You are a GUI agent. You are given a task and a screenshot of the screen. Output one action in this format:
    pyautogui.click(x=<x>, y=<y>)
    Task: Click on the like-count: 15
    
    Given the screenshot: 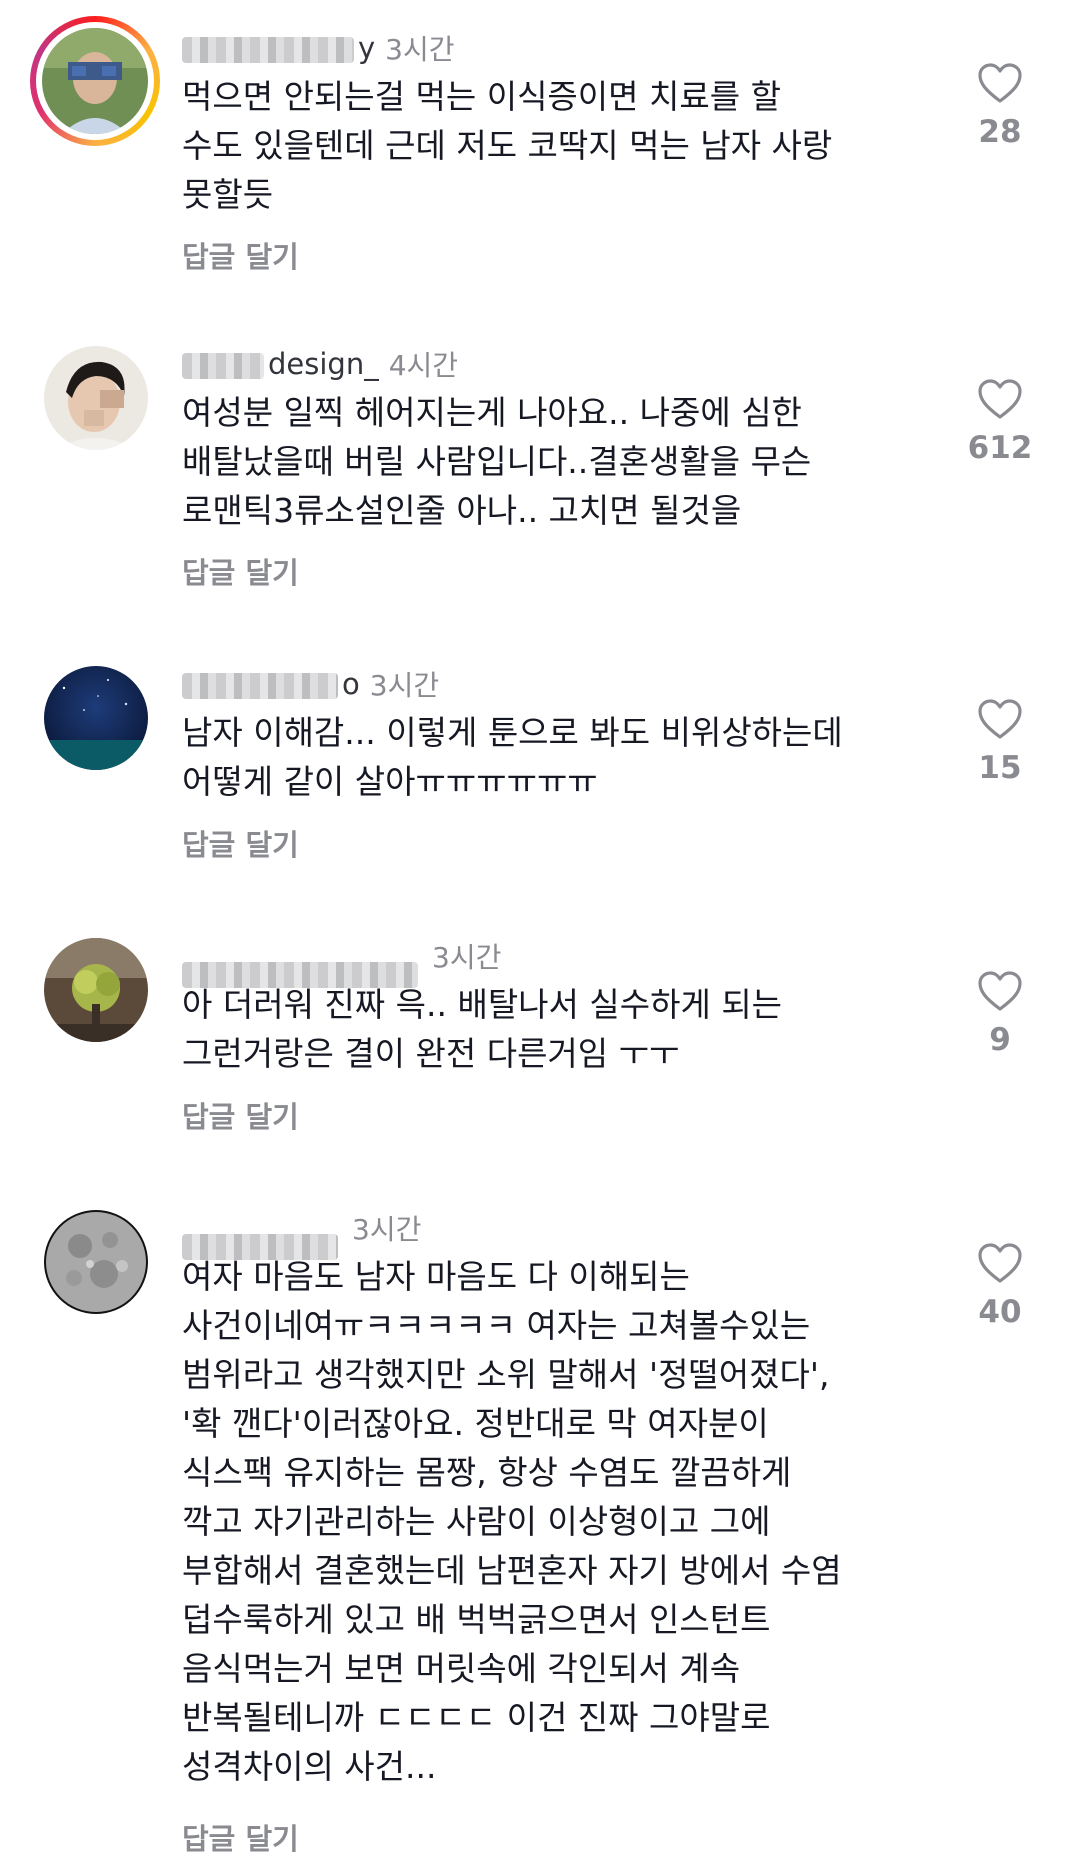 What is the action you would take?
    pyautogui.click(x=1000, y=768)
    